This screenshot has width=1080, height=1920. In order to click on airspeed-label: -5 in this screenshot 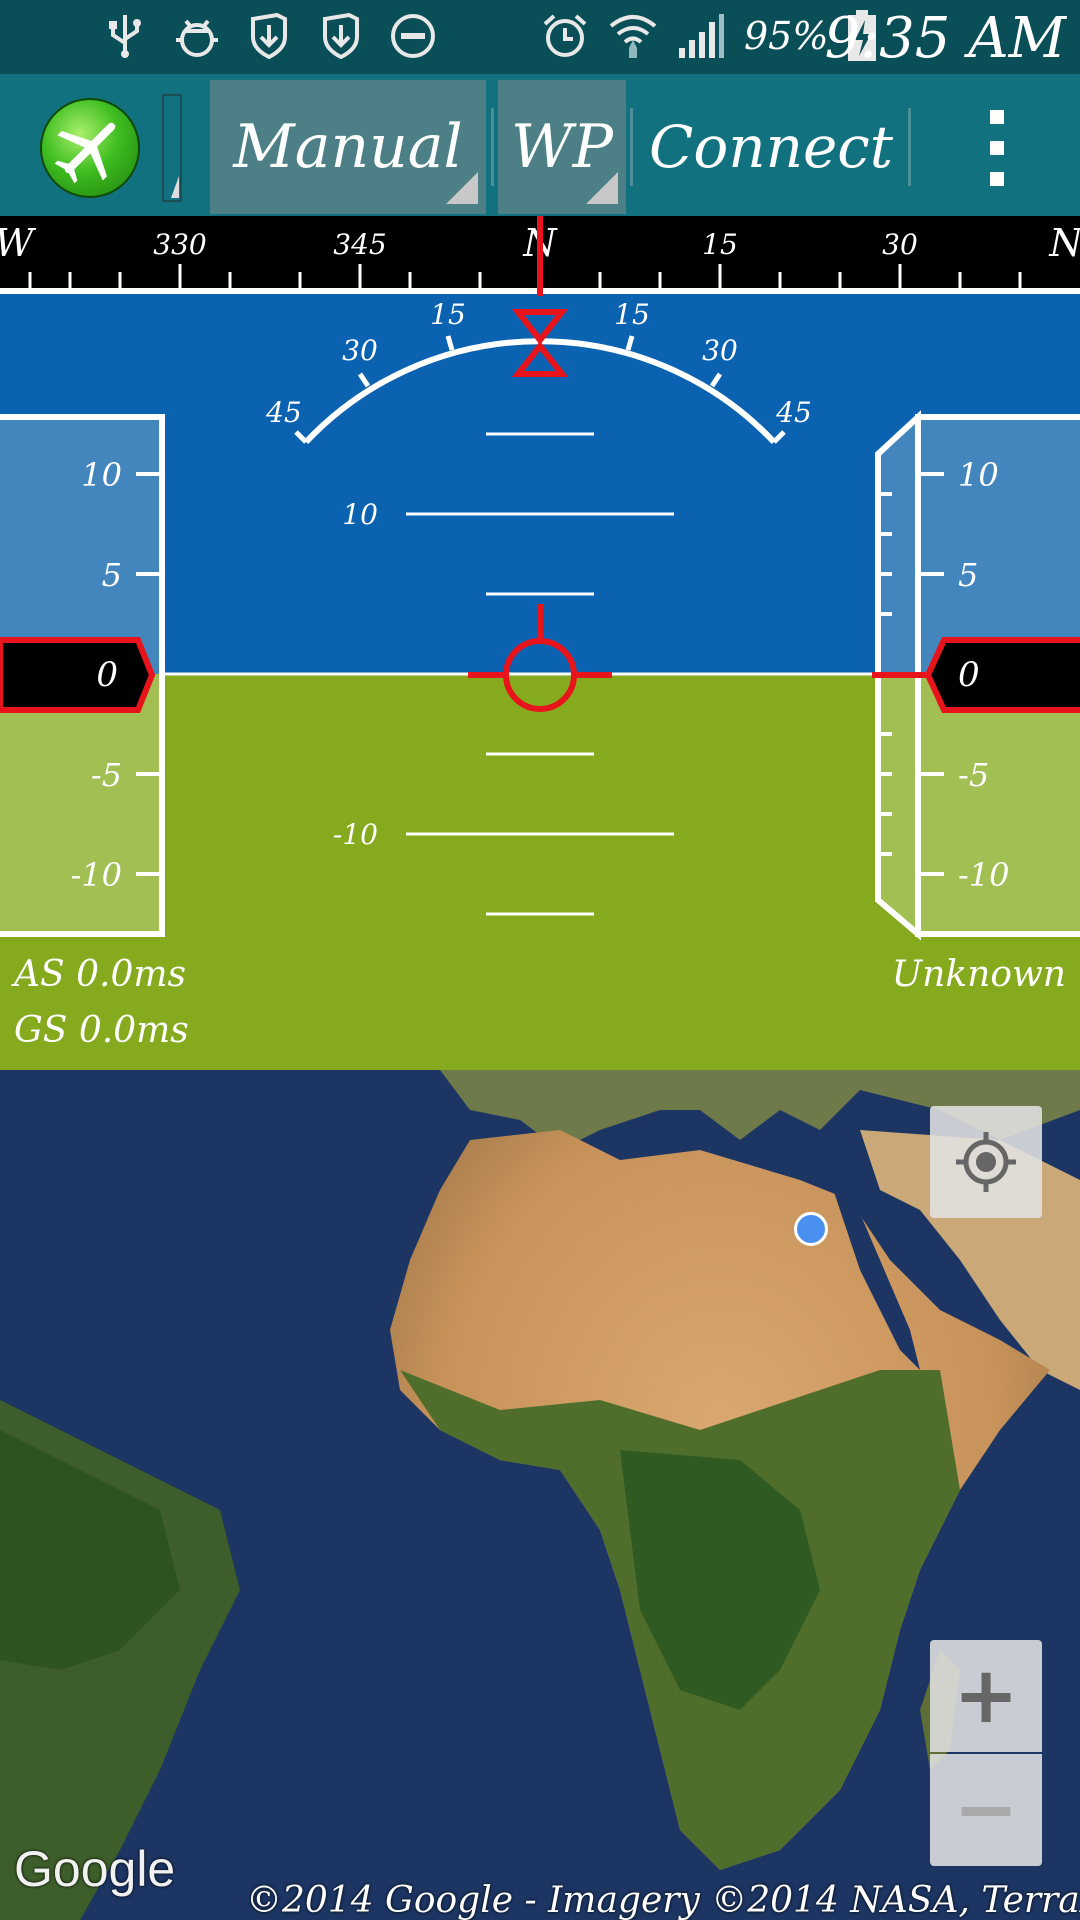, I will do `click(106, 775)`.